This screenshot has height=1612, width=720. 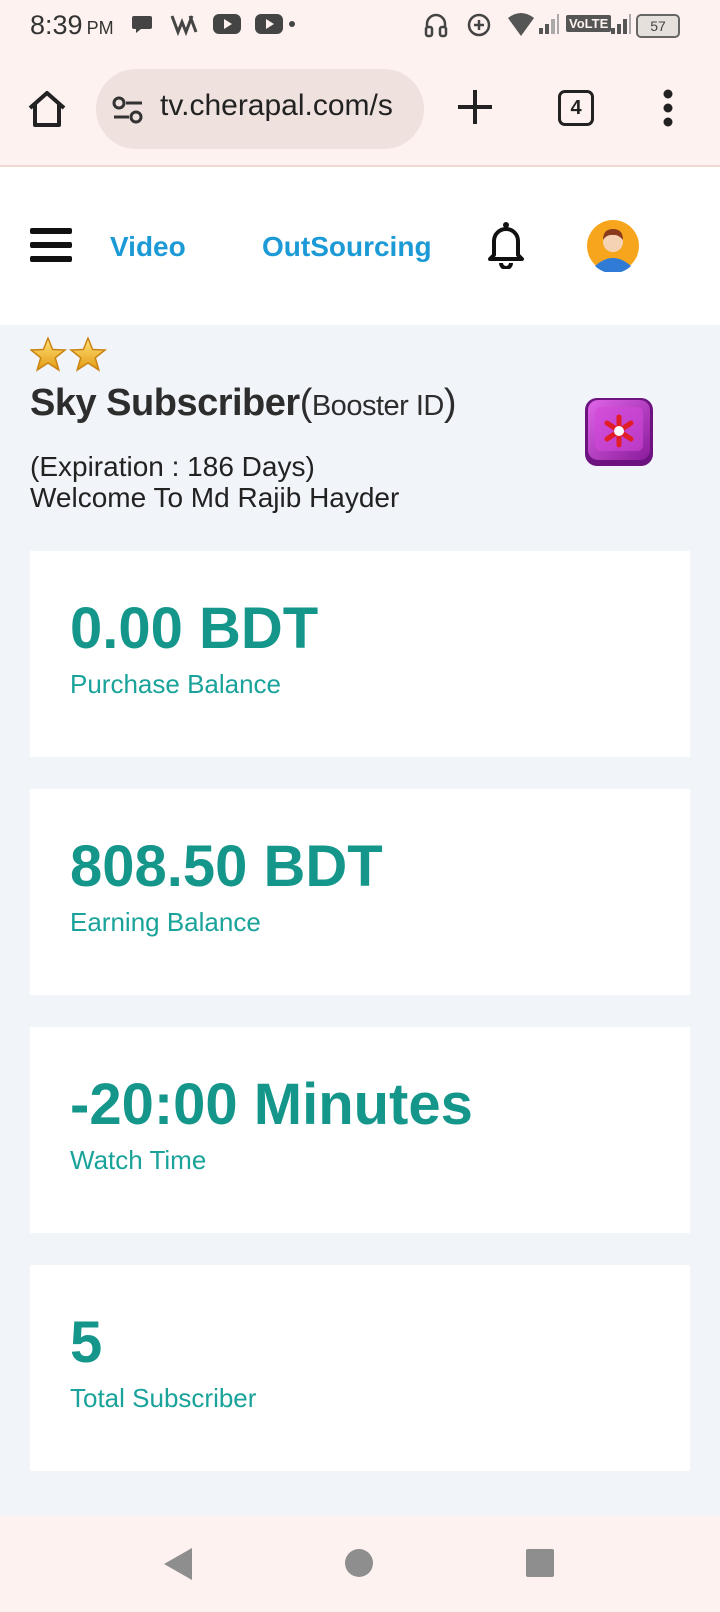 I want to click on watch-time-value: -20:00 Minutes, so click(x=271, y=1104).